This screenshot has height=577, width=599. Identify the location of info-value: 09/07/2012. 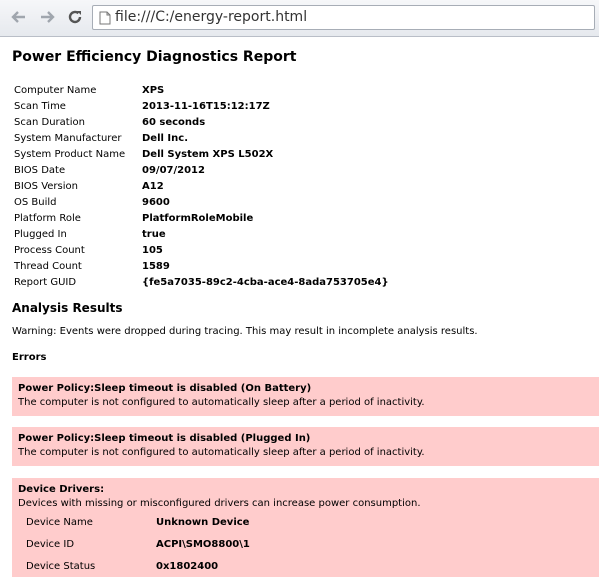
(173, 170).